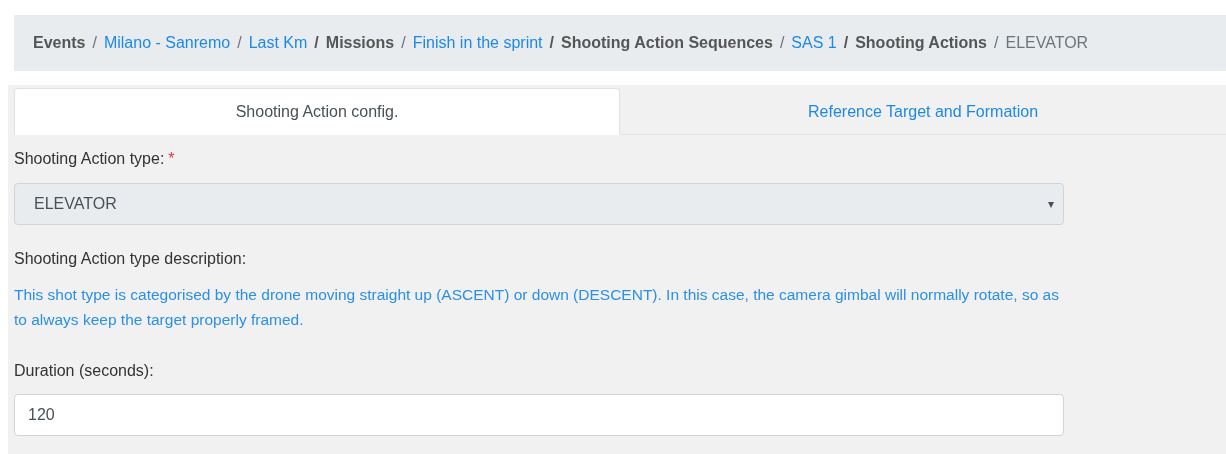 The height and width of the screenshot is (454, 1226). Describe the element at coordinates (131, 259) in the screenshot. I see `field-label: Shooting Action type description:` at that location.